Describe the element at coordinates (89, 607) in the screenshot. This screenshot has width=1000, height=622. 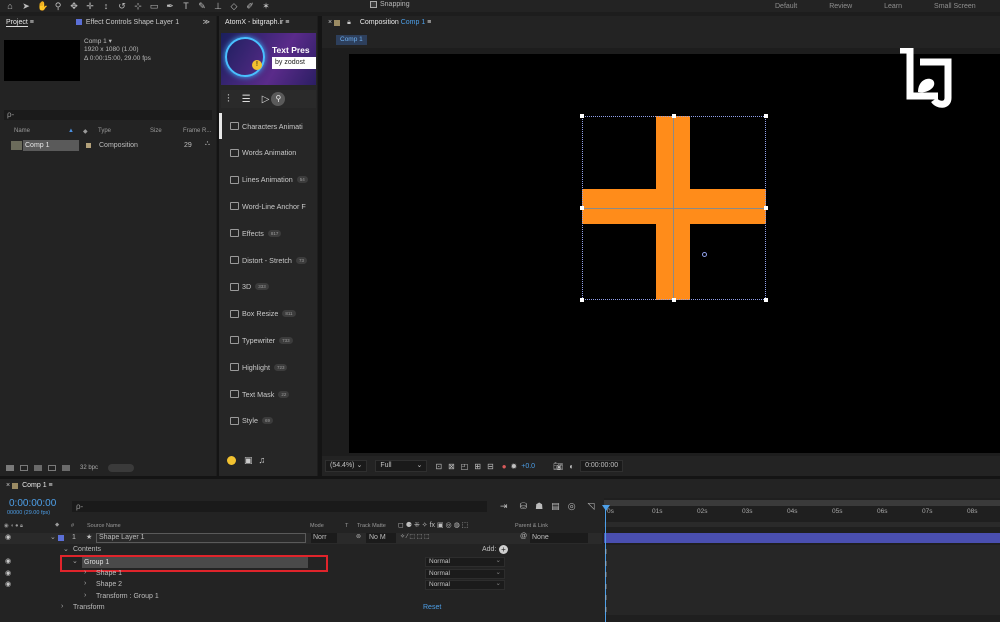
I see `transform-label: Transform` at that location.